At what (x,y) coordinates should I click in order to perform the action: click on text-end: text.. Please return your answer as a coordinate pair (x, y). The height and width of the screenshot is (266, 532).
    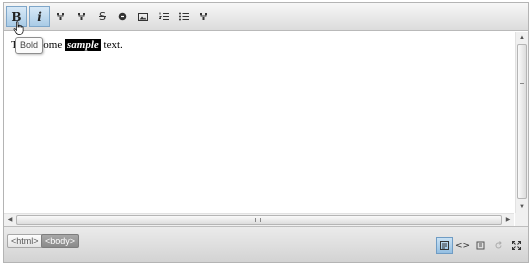
    Looking at the image, I should click on (113, 45).